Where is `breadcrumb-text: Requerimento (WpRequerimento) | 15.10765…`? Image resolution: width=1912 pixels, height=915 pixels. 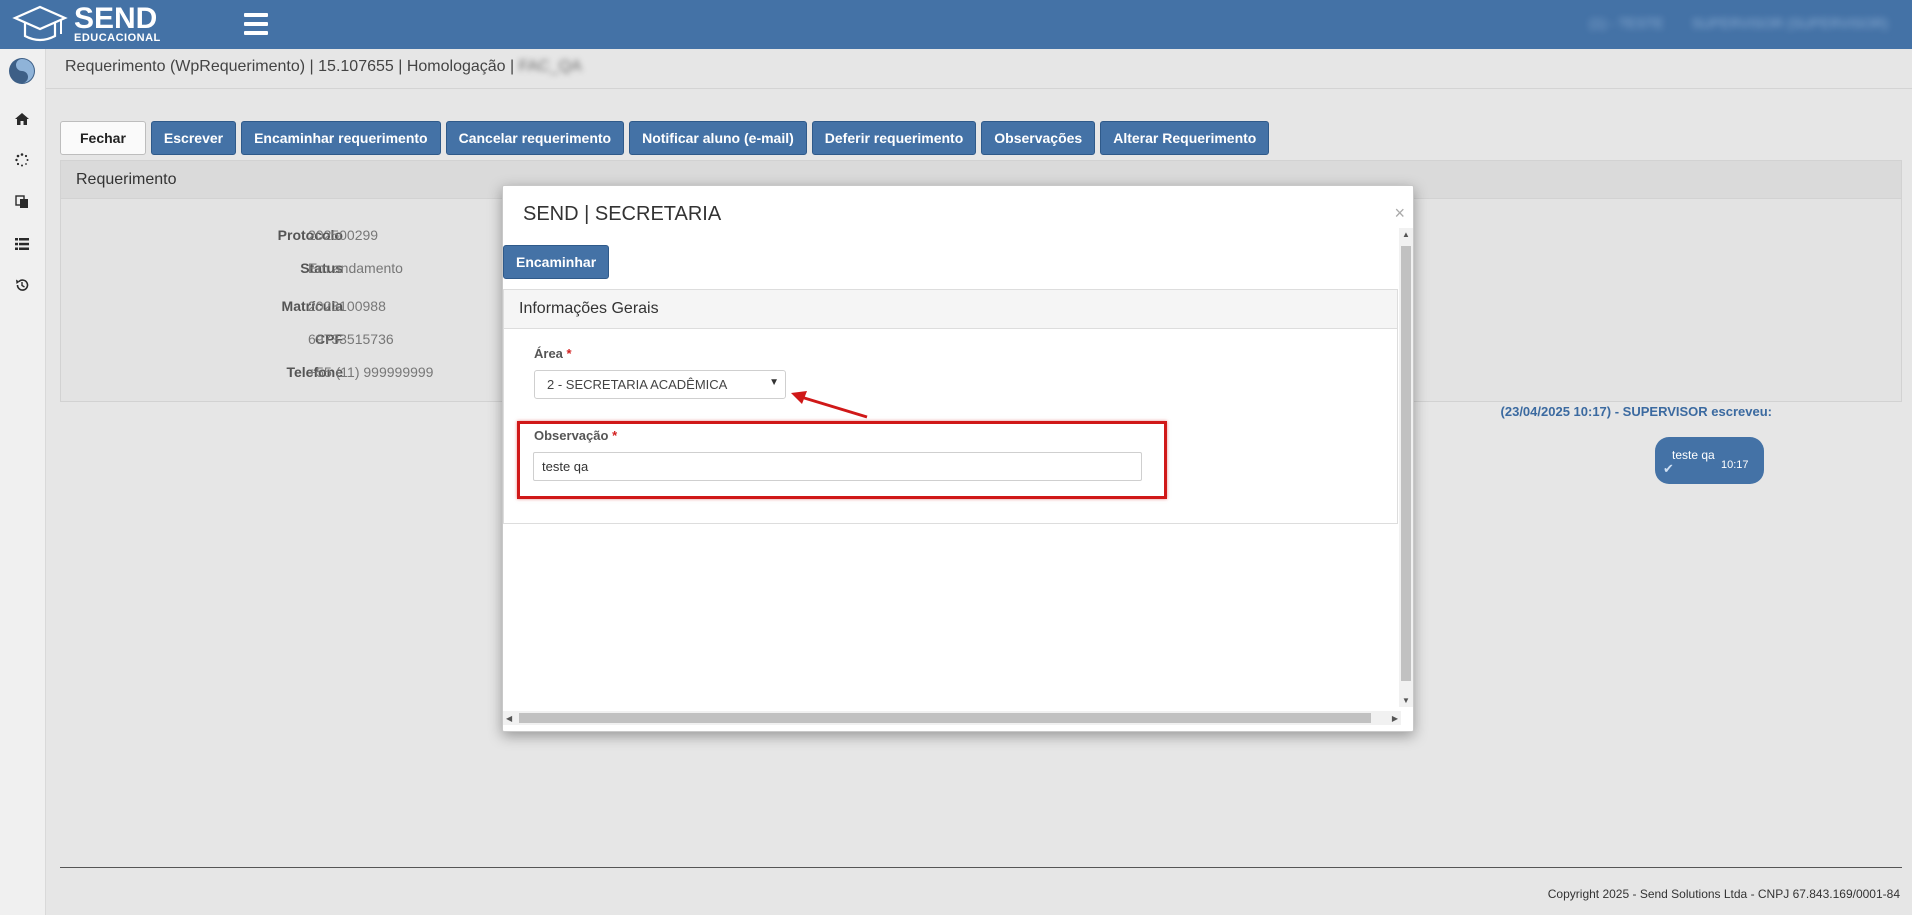
breadcrumb-text: Requerimento (WpRequerimento) | 15.10765… is located at coordinates (290, 66).